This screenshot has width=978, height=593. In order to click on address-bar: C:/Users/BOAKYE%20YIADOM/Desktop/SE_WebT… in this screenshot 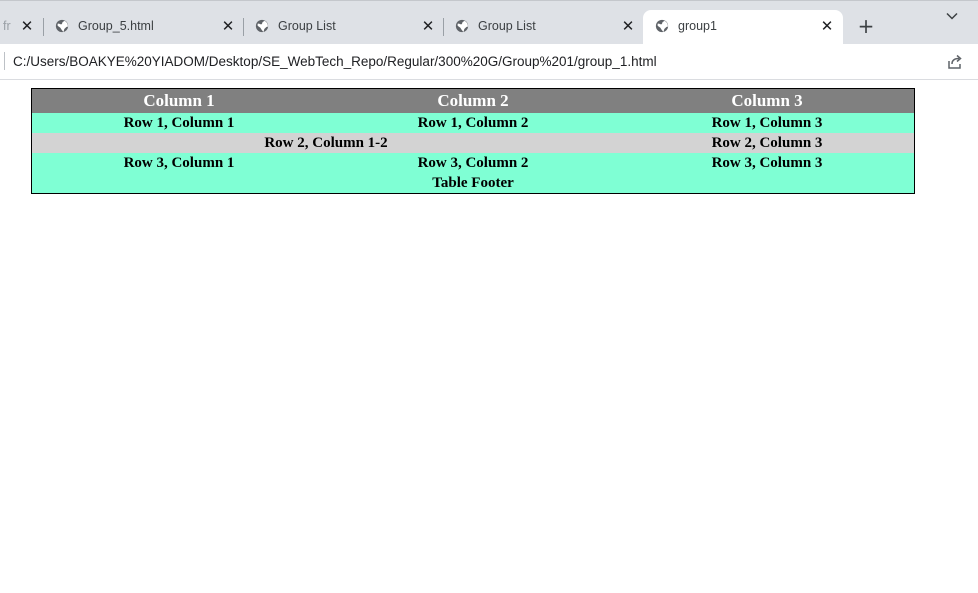, I will do `click(335, 61)`.